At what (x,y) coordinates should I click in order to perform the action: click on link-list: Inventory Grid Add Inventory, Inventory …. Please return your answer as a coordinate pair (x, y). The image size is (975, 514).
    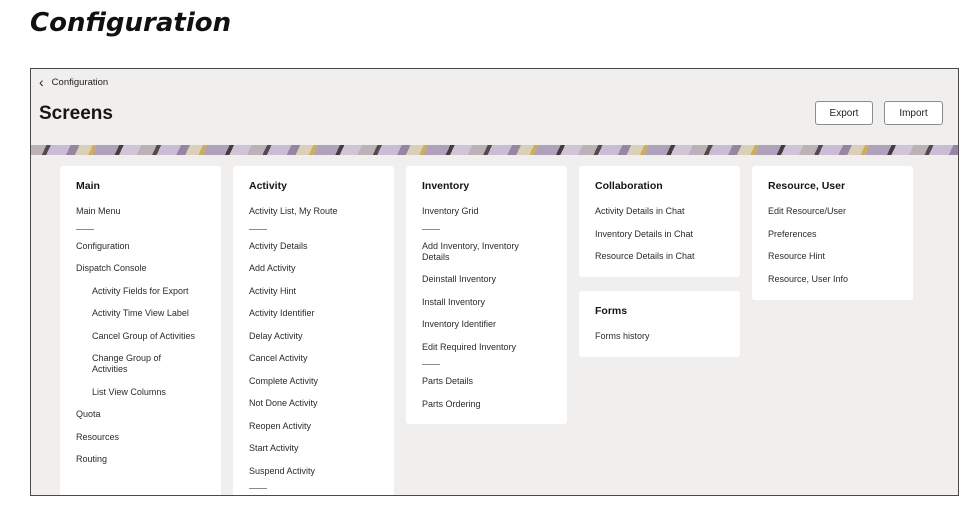
    Looking at the image, I should click on (490, 313).